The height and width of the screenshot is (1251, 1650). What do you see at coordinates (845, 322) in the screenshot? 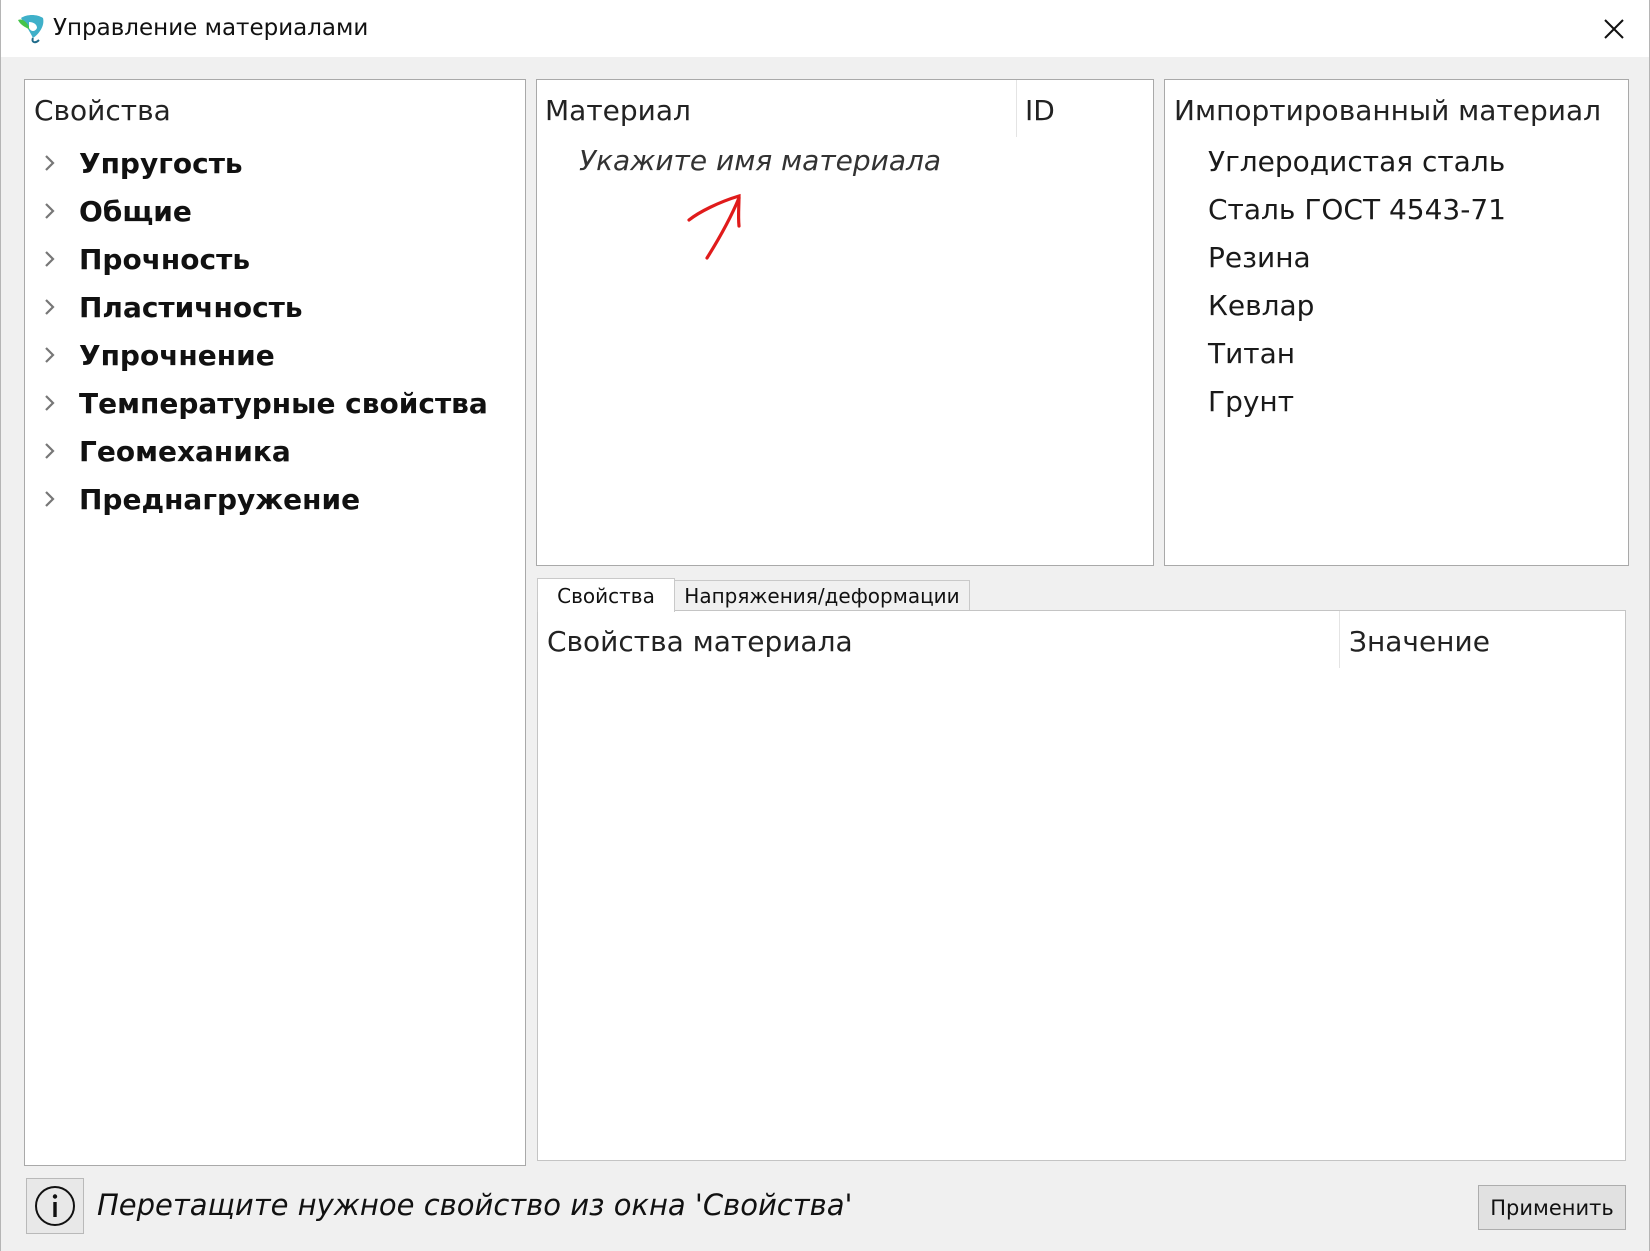
I see `material-table: Материал ID Укажите имя материала` at bounding box center [845, 322].